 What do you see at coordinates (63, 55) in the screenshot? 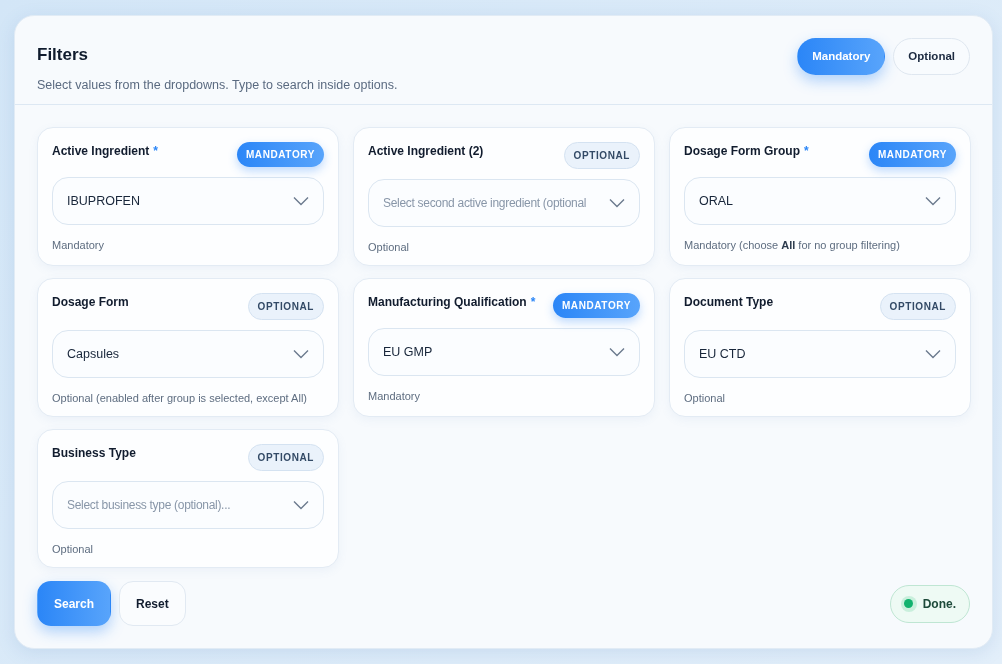
I see `panel-title: Filters` at bounding box center [63, 55].